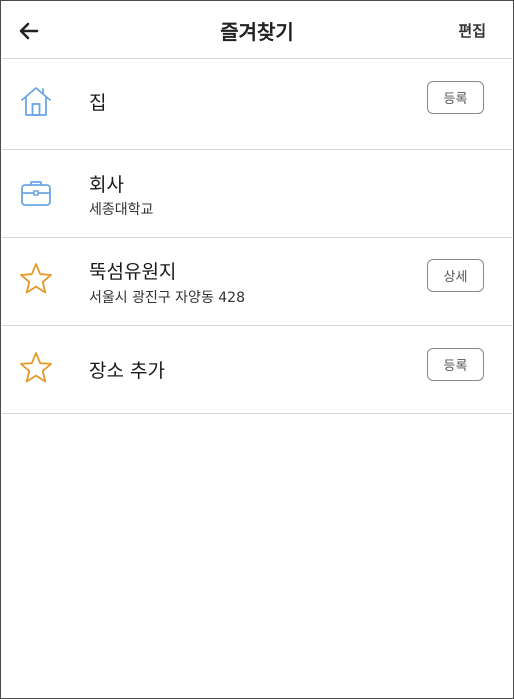 The width and height of the screenshot is (514, 699). Describe the element at coordinates (36, 193) in the screenshot. I see `briefcase-icon` at that location.